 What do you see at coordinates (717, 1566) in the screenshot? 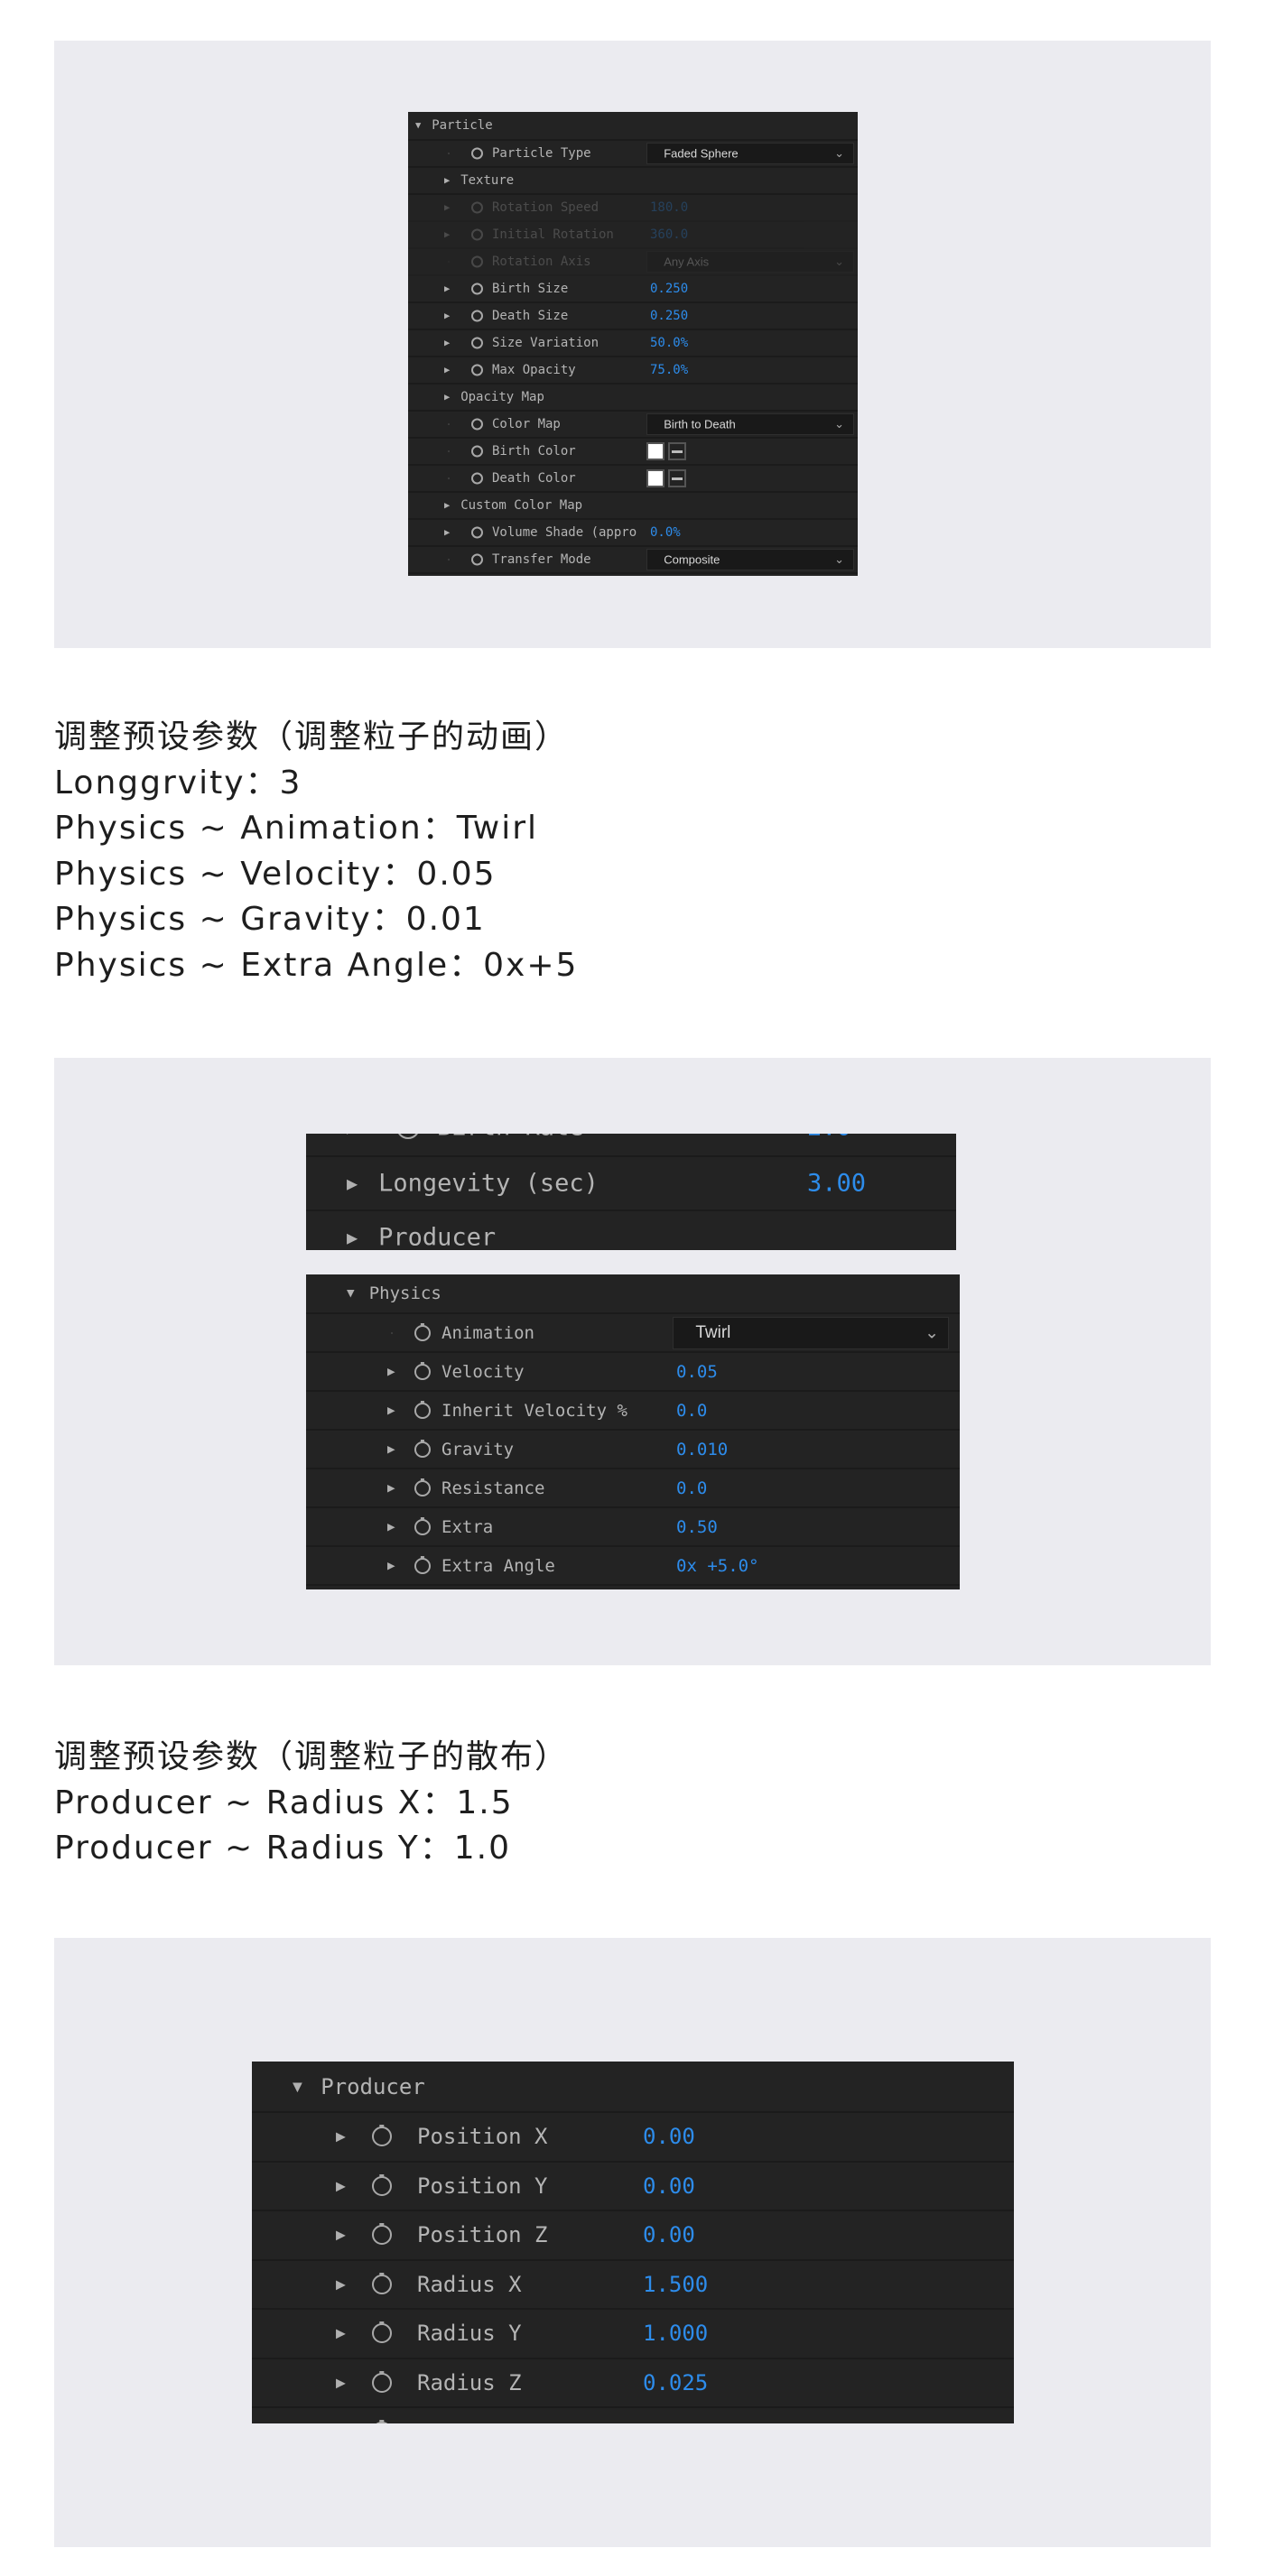
I see `property-value: 0x +5.0°` at bounding box center [717, 1566].